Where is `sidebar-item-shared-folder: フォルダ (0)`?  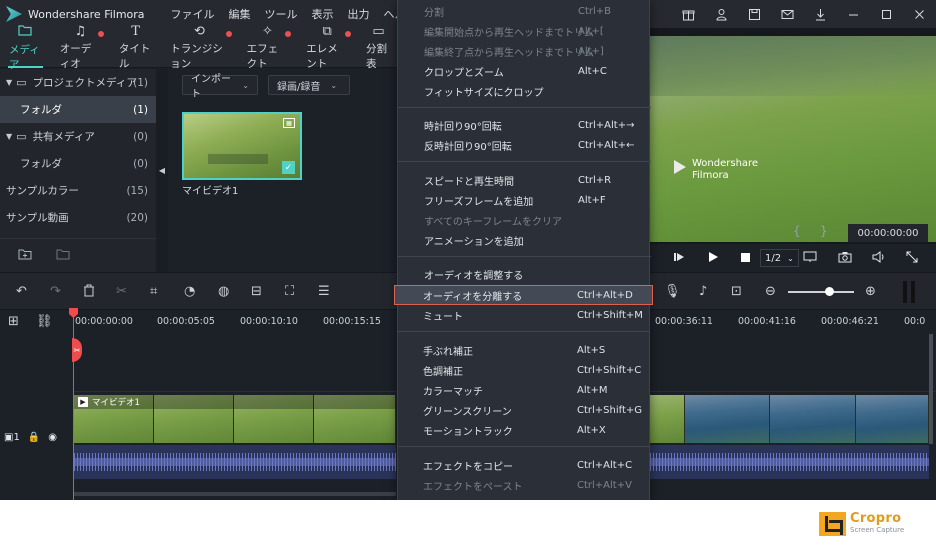 sidebar-item-shared-folder: フォルダ (0) is located at coordinates (78, 163).